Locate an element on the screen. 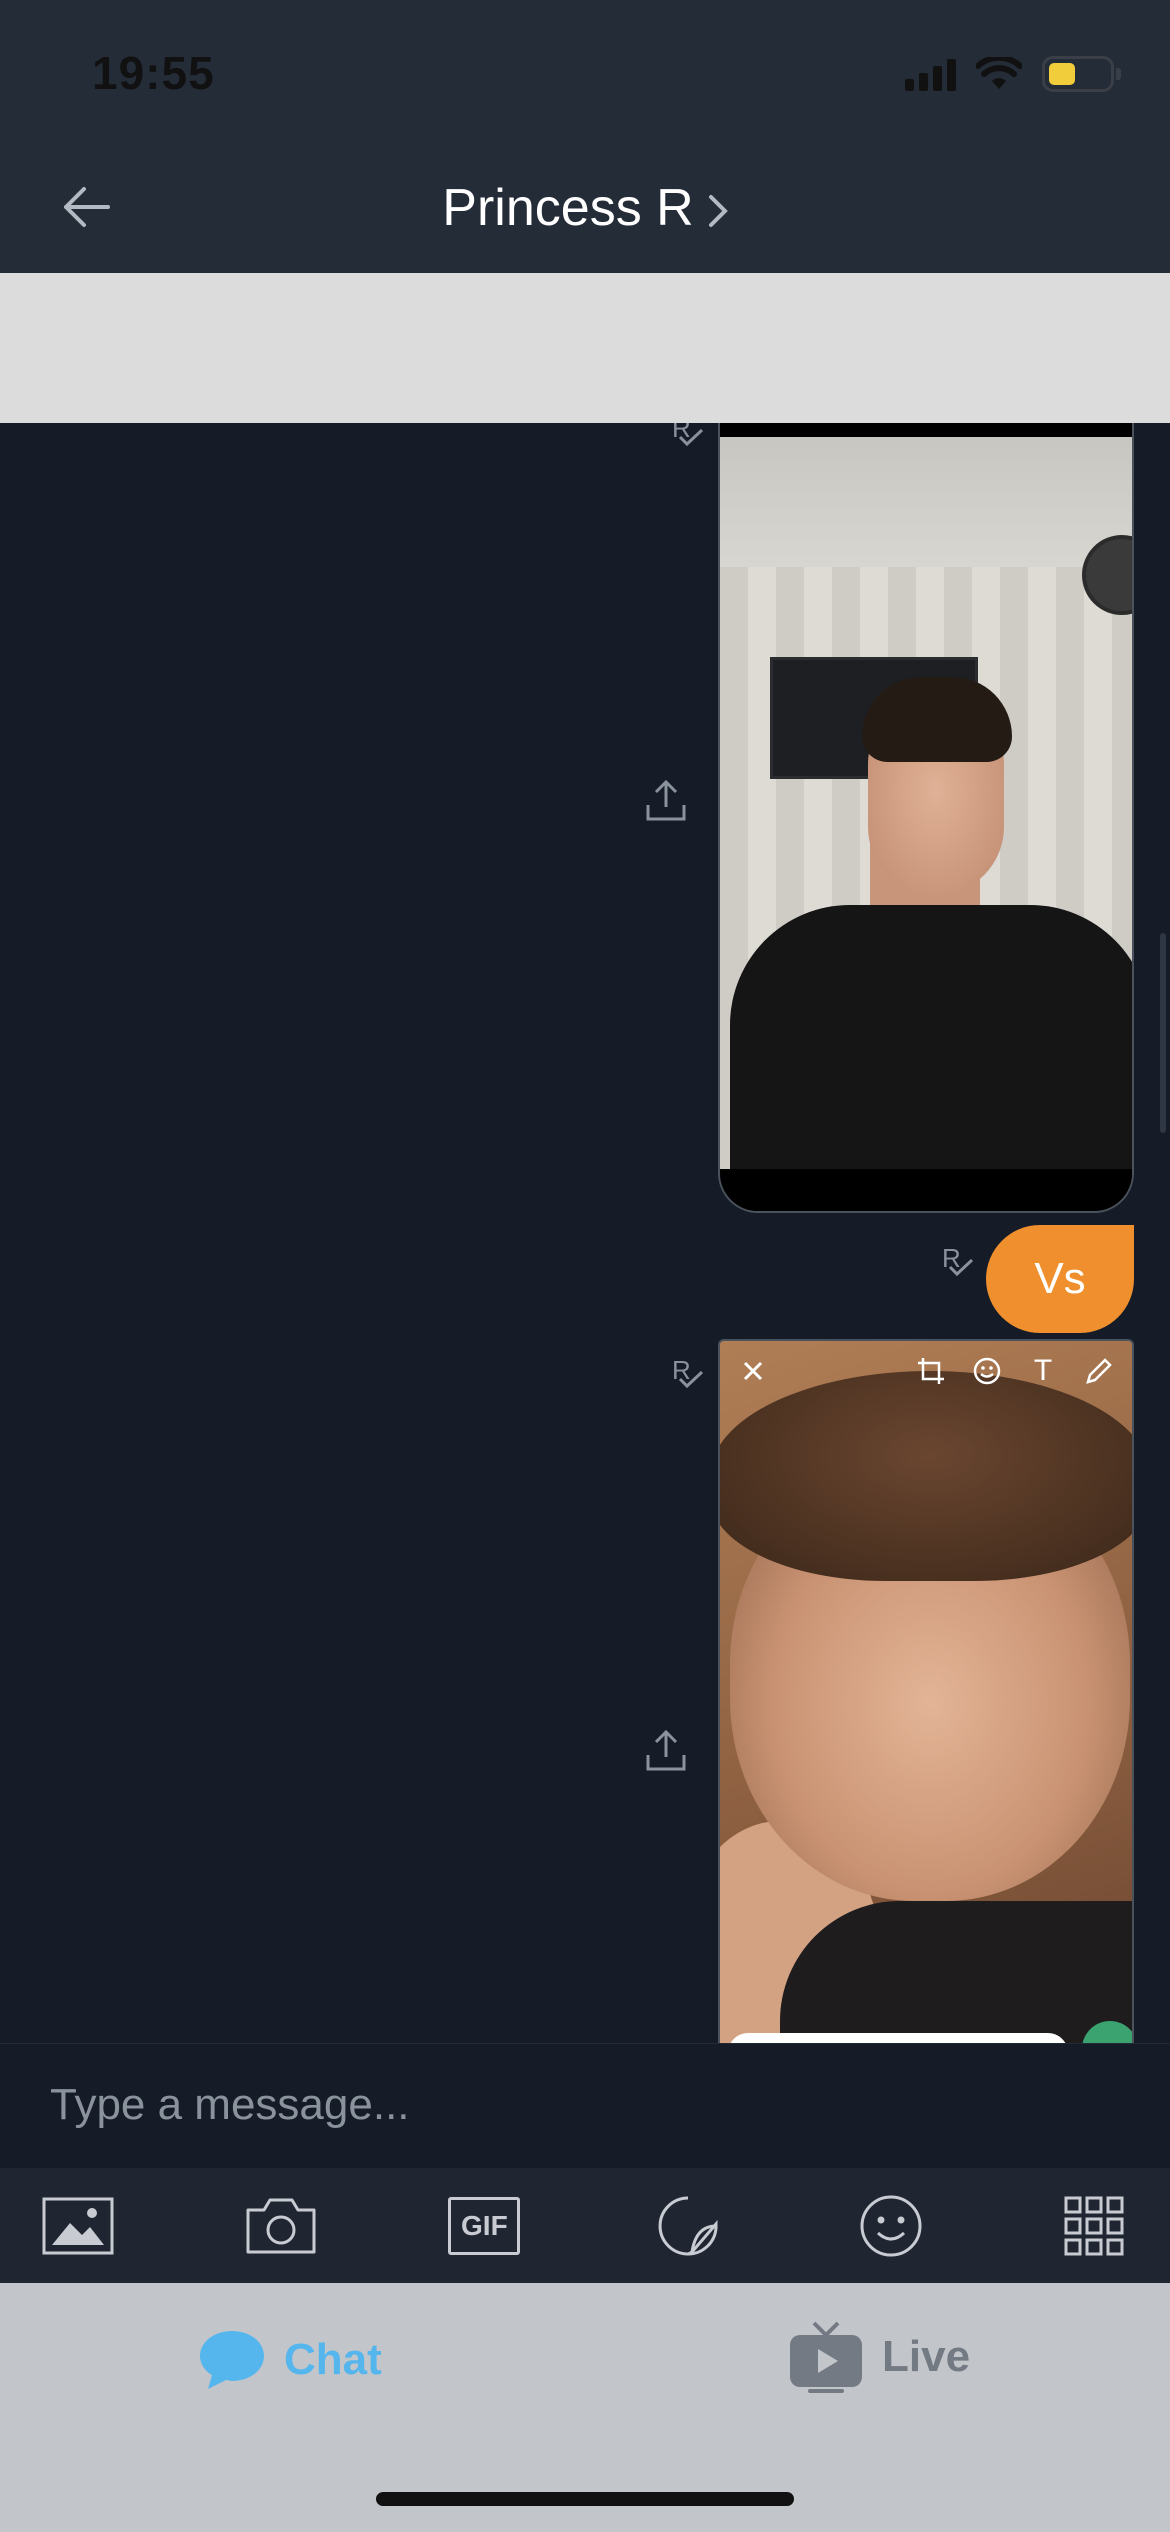  tab-live-label: Live is located at coordinates (926, 2356).